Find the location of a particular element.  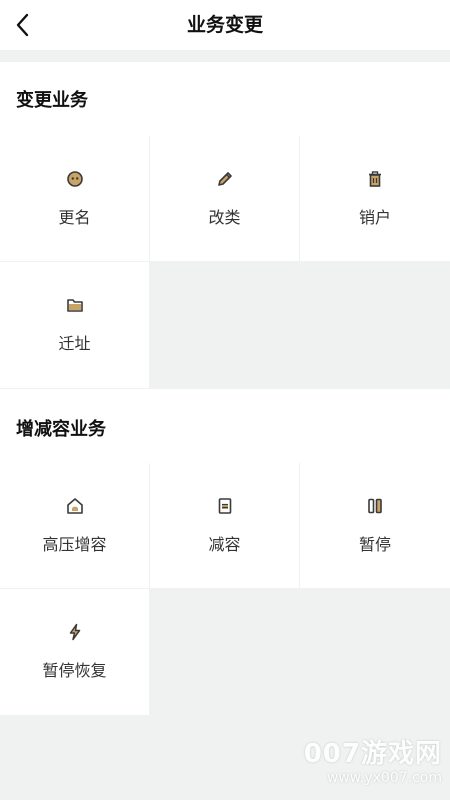

page-title: 业务变更 is located at coordinates (224, 25).